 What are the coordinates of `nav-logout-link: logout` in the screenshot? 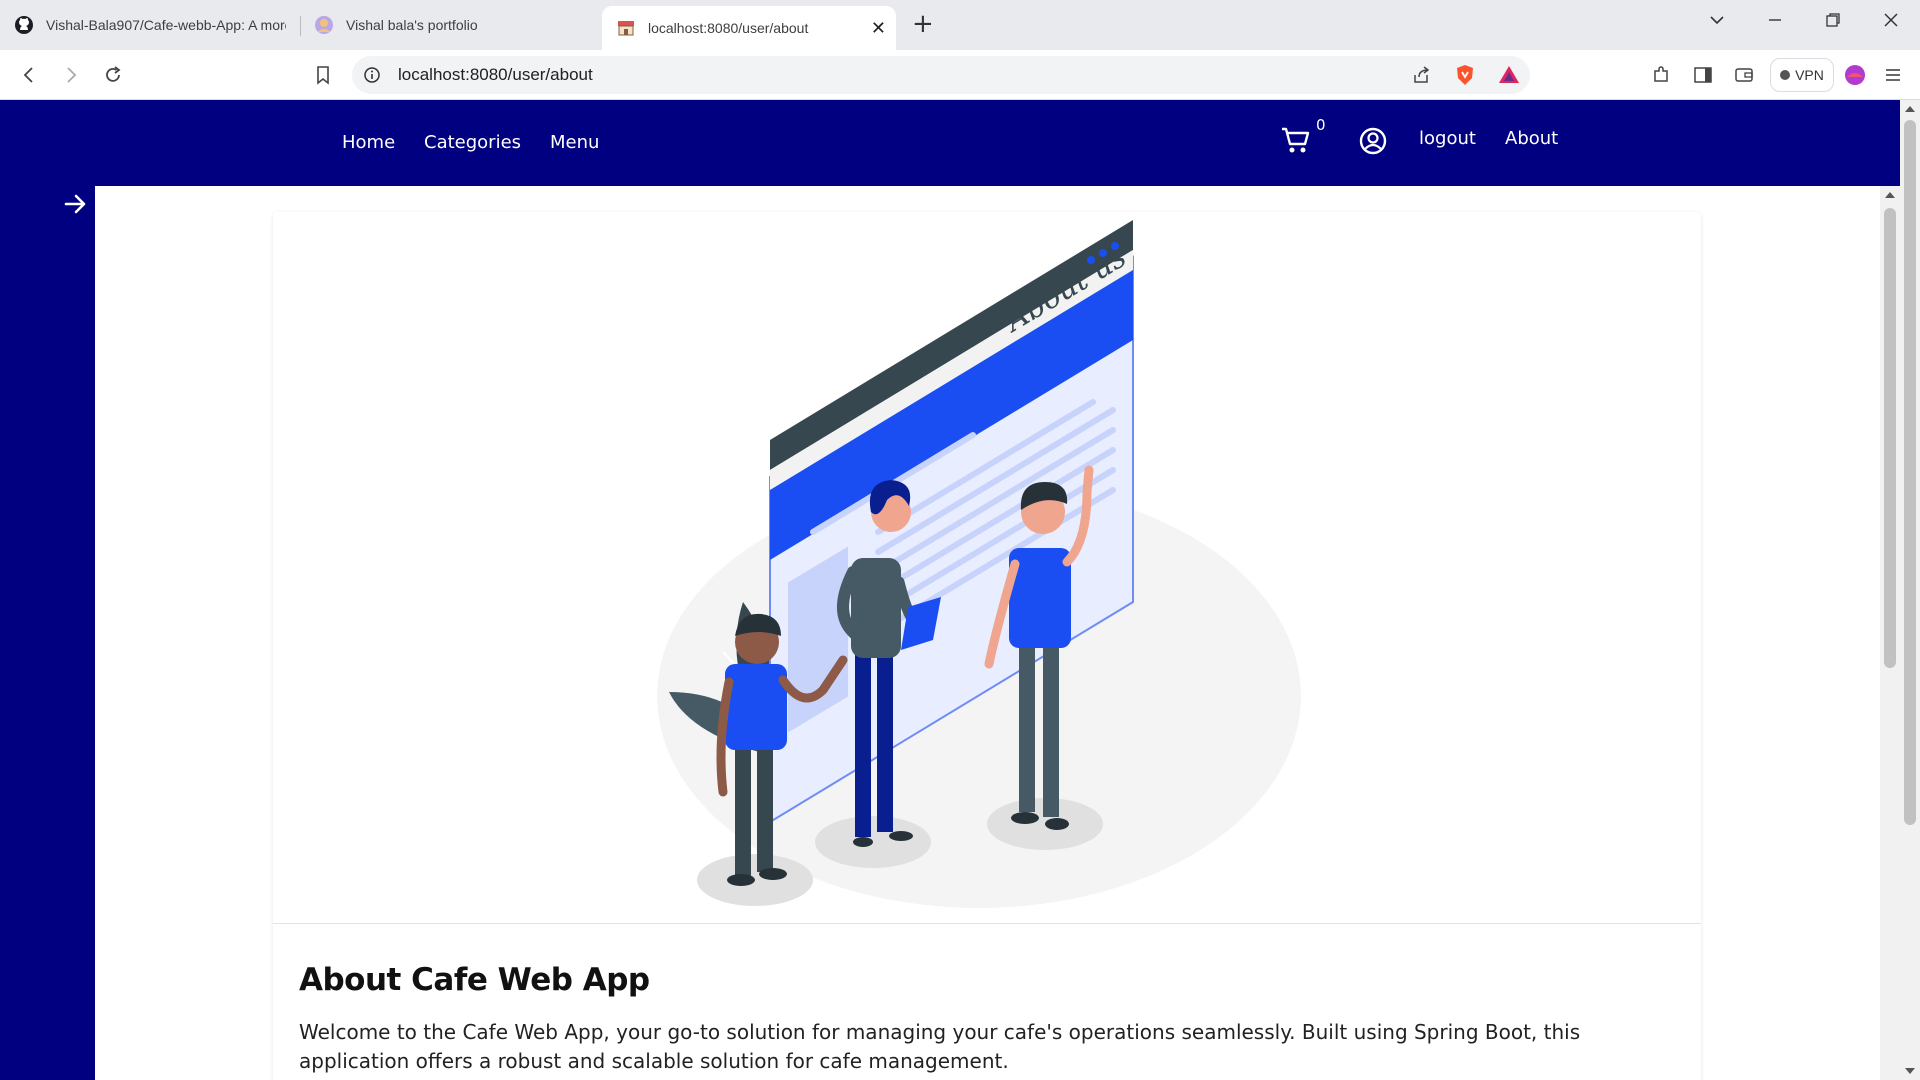 It's located at (1447, 138).